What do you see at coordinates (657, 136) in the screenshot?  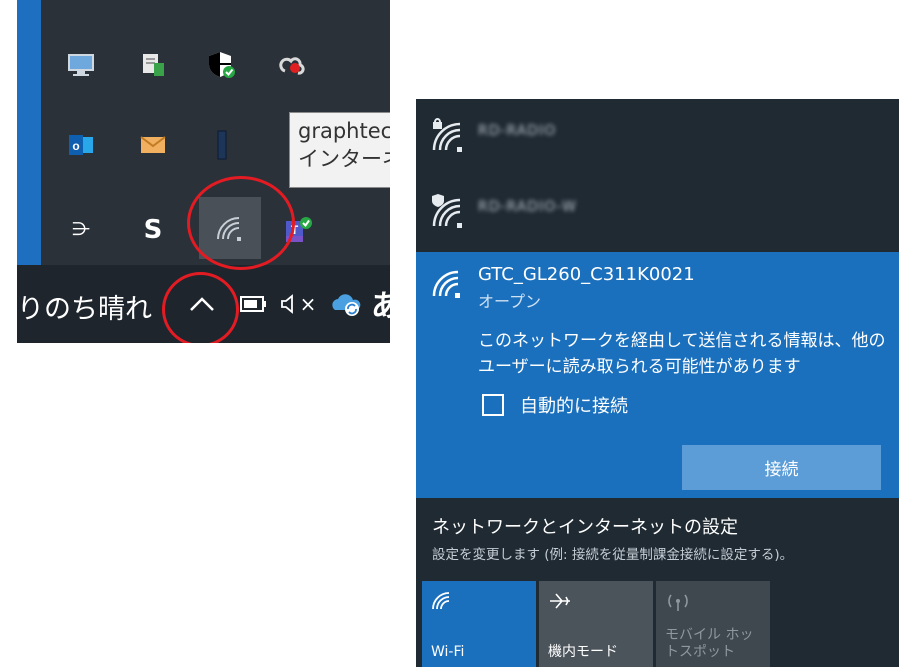 I see `network-item-1: RD-RADIO` at bounding box center [657, 136].